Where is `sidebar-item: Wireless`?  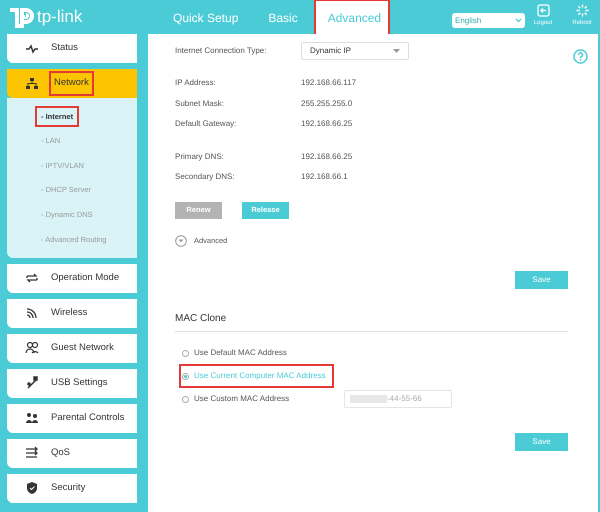
sidebar-item: Wireless is located at coordinates (72, 313).